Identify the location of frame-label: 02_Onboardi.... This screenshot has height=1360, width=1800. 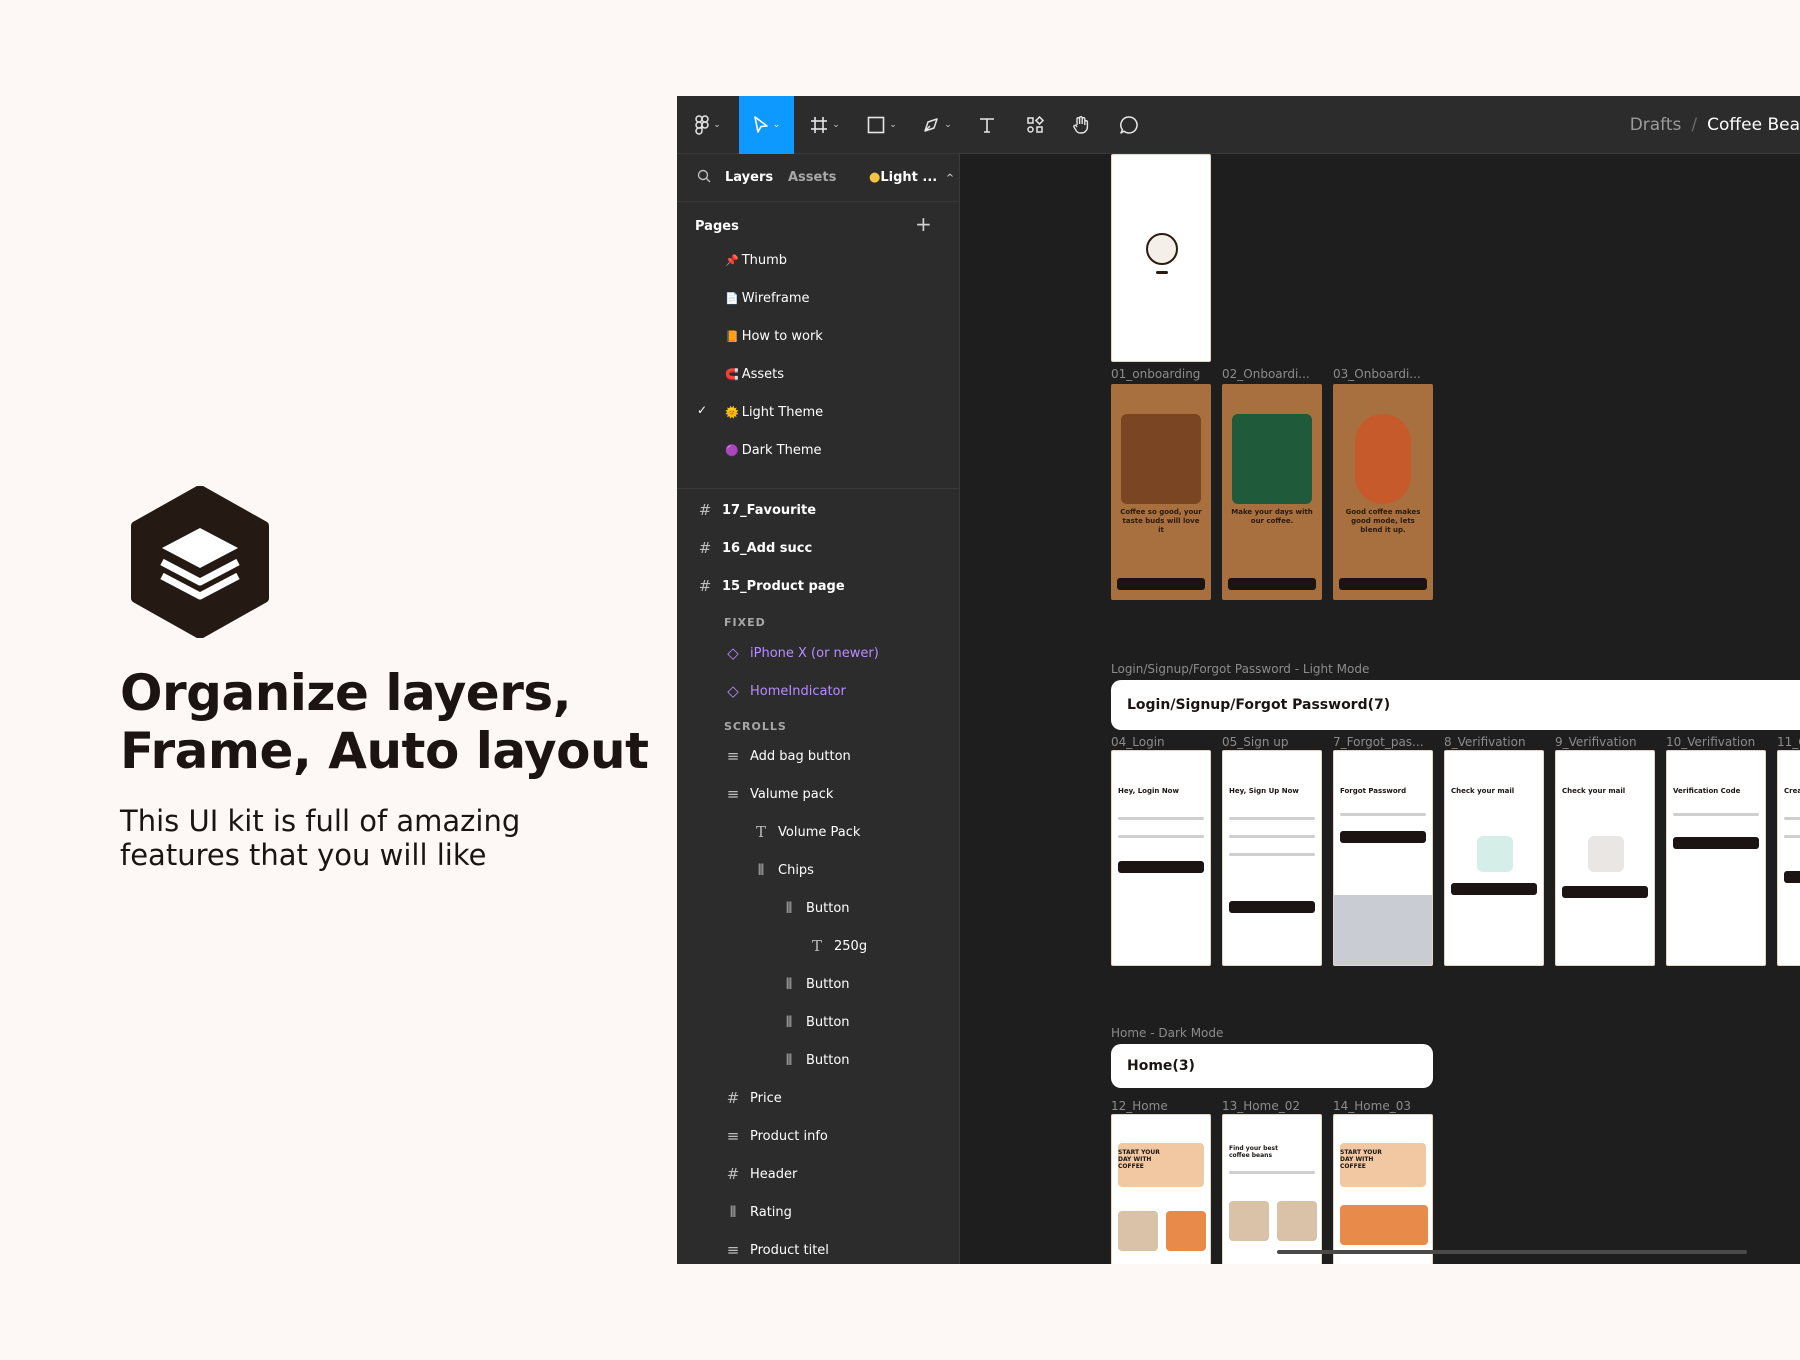
(1266, 374).